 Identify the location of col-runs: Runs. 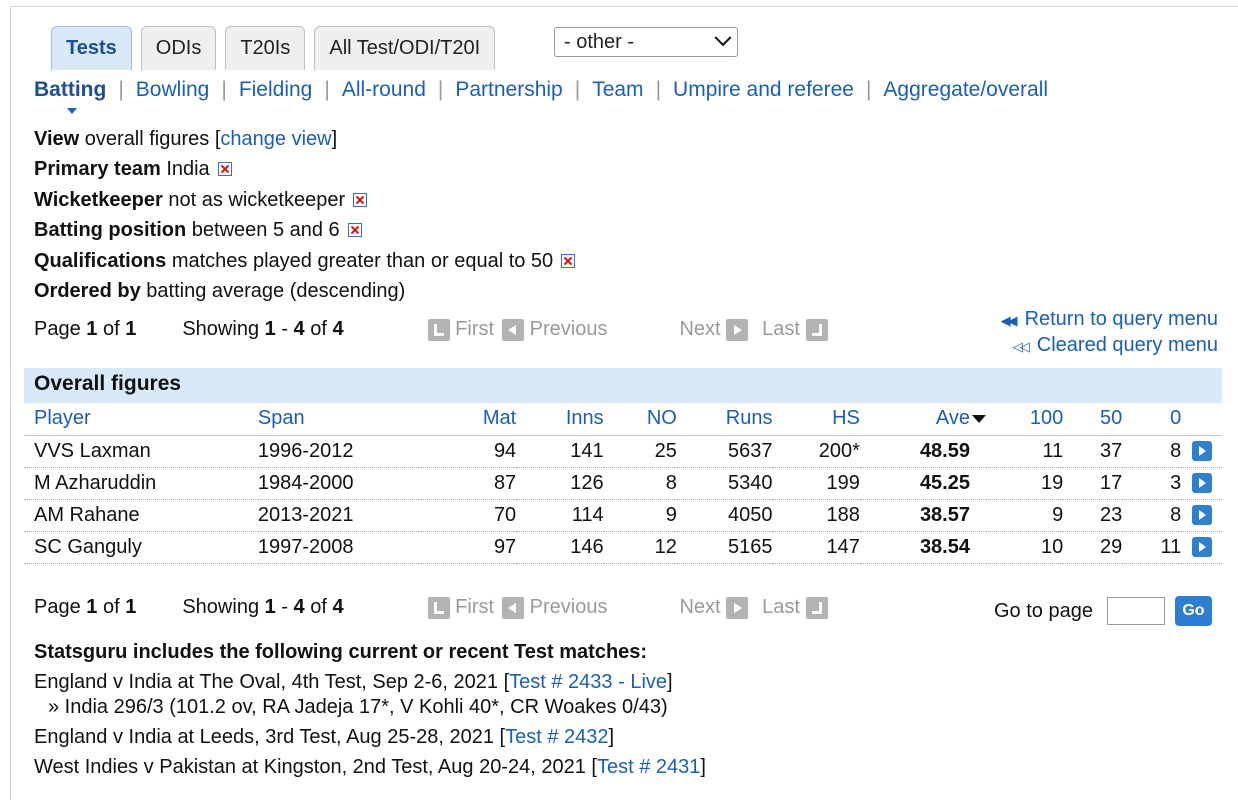
(724, 419).